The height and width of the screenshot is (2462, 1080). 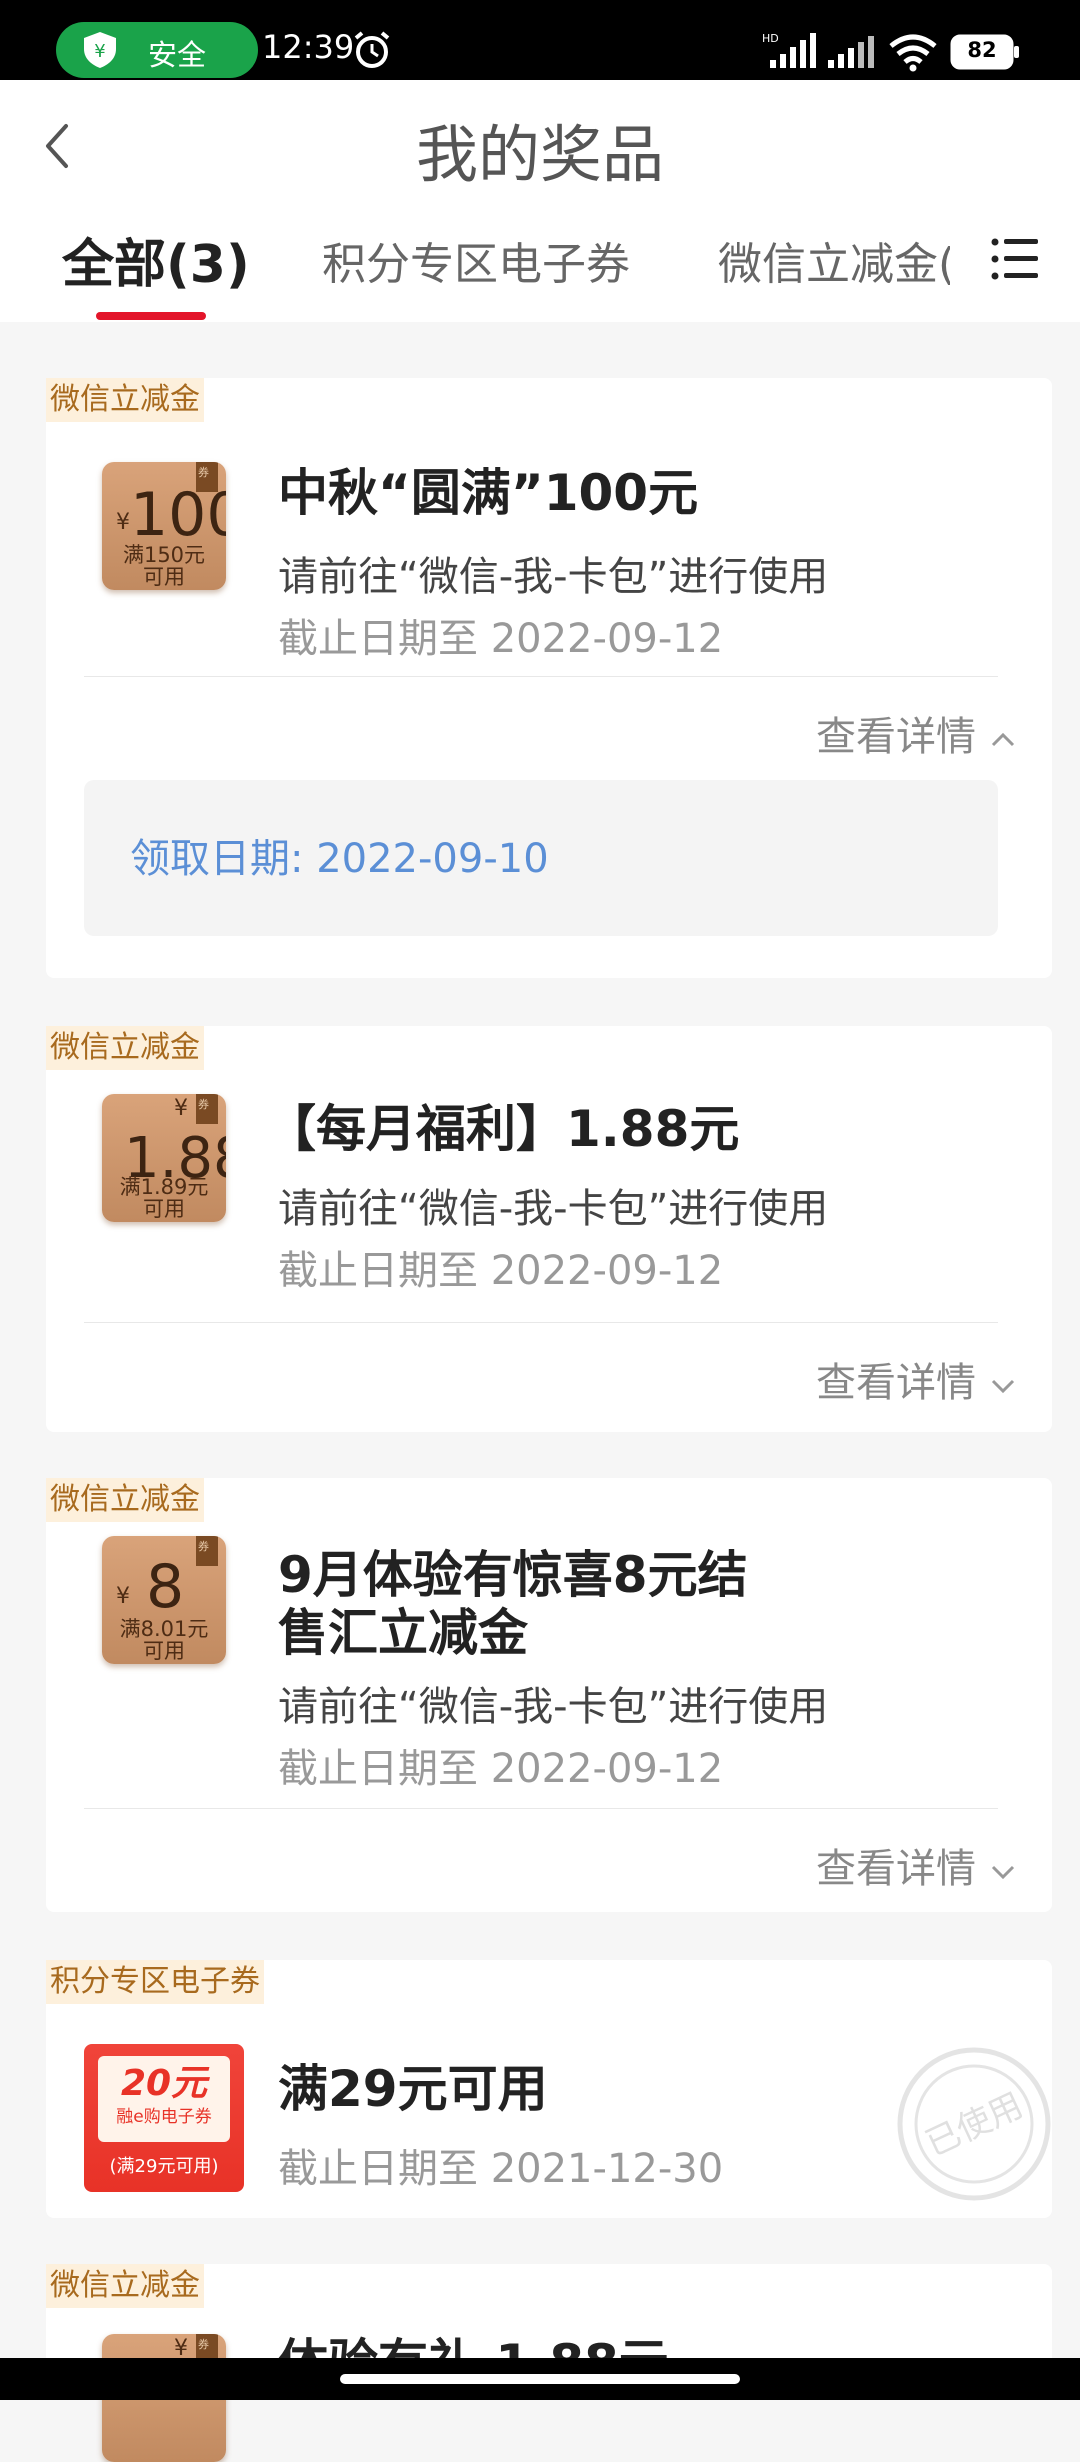 I want to click on expiry-date: 截止日期至 2021-12-30, so click(x=501, y=2169).